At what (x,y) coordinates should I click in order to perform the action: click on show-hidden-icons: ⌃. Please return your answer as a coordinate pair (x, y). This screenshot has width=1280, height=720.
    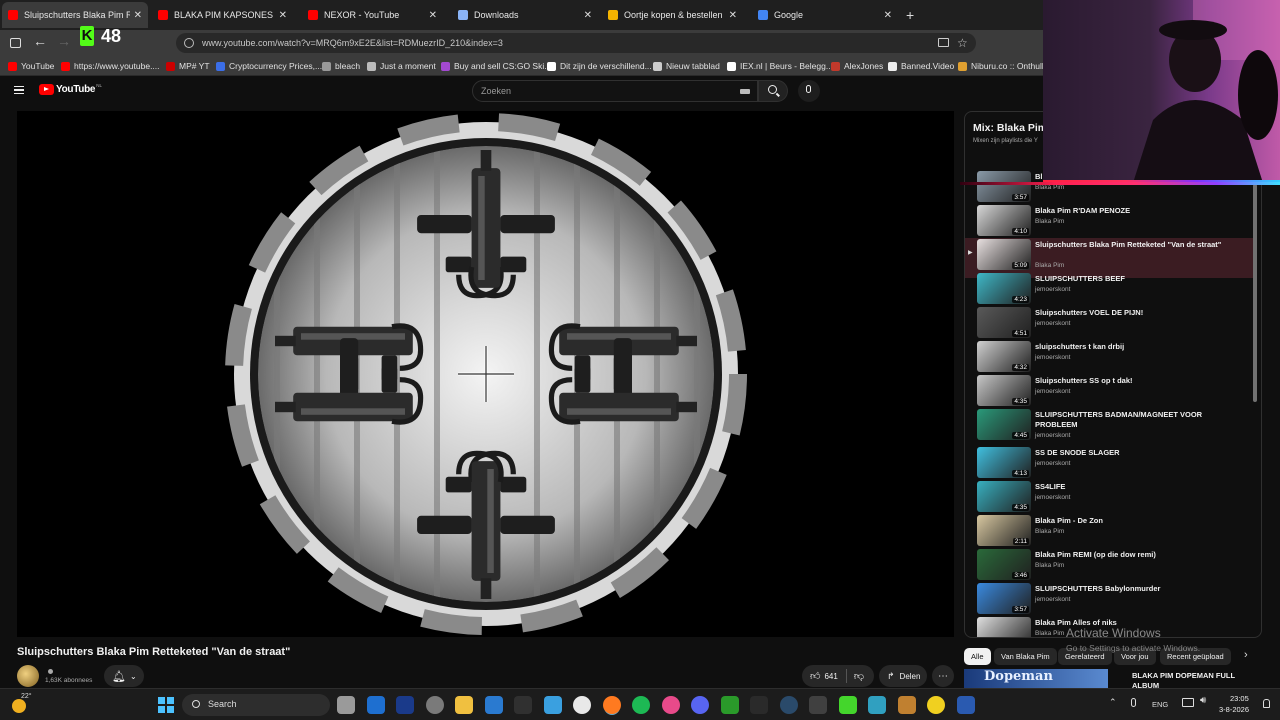
    Looking at the image, I should click on (1113, 702).